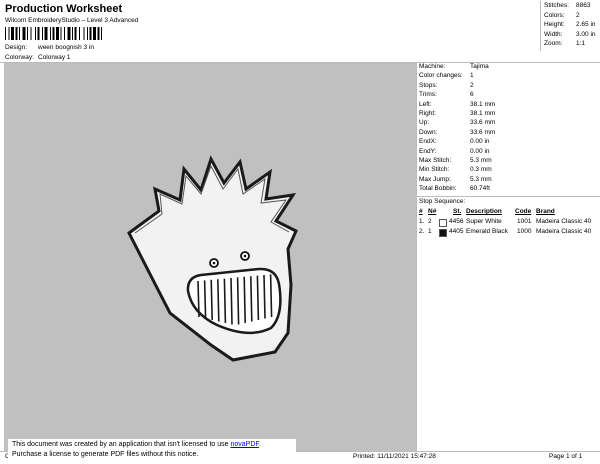  I want to click on stat-stitches: Stitches: 8863, so click(567, 5).